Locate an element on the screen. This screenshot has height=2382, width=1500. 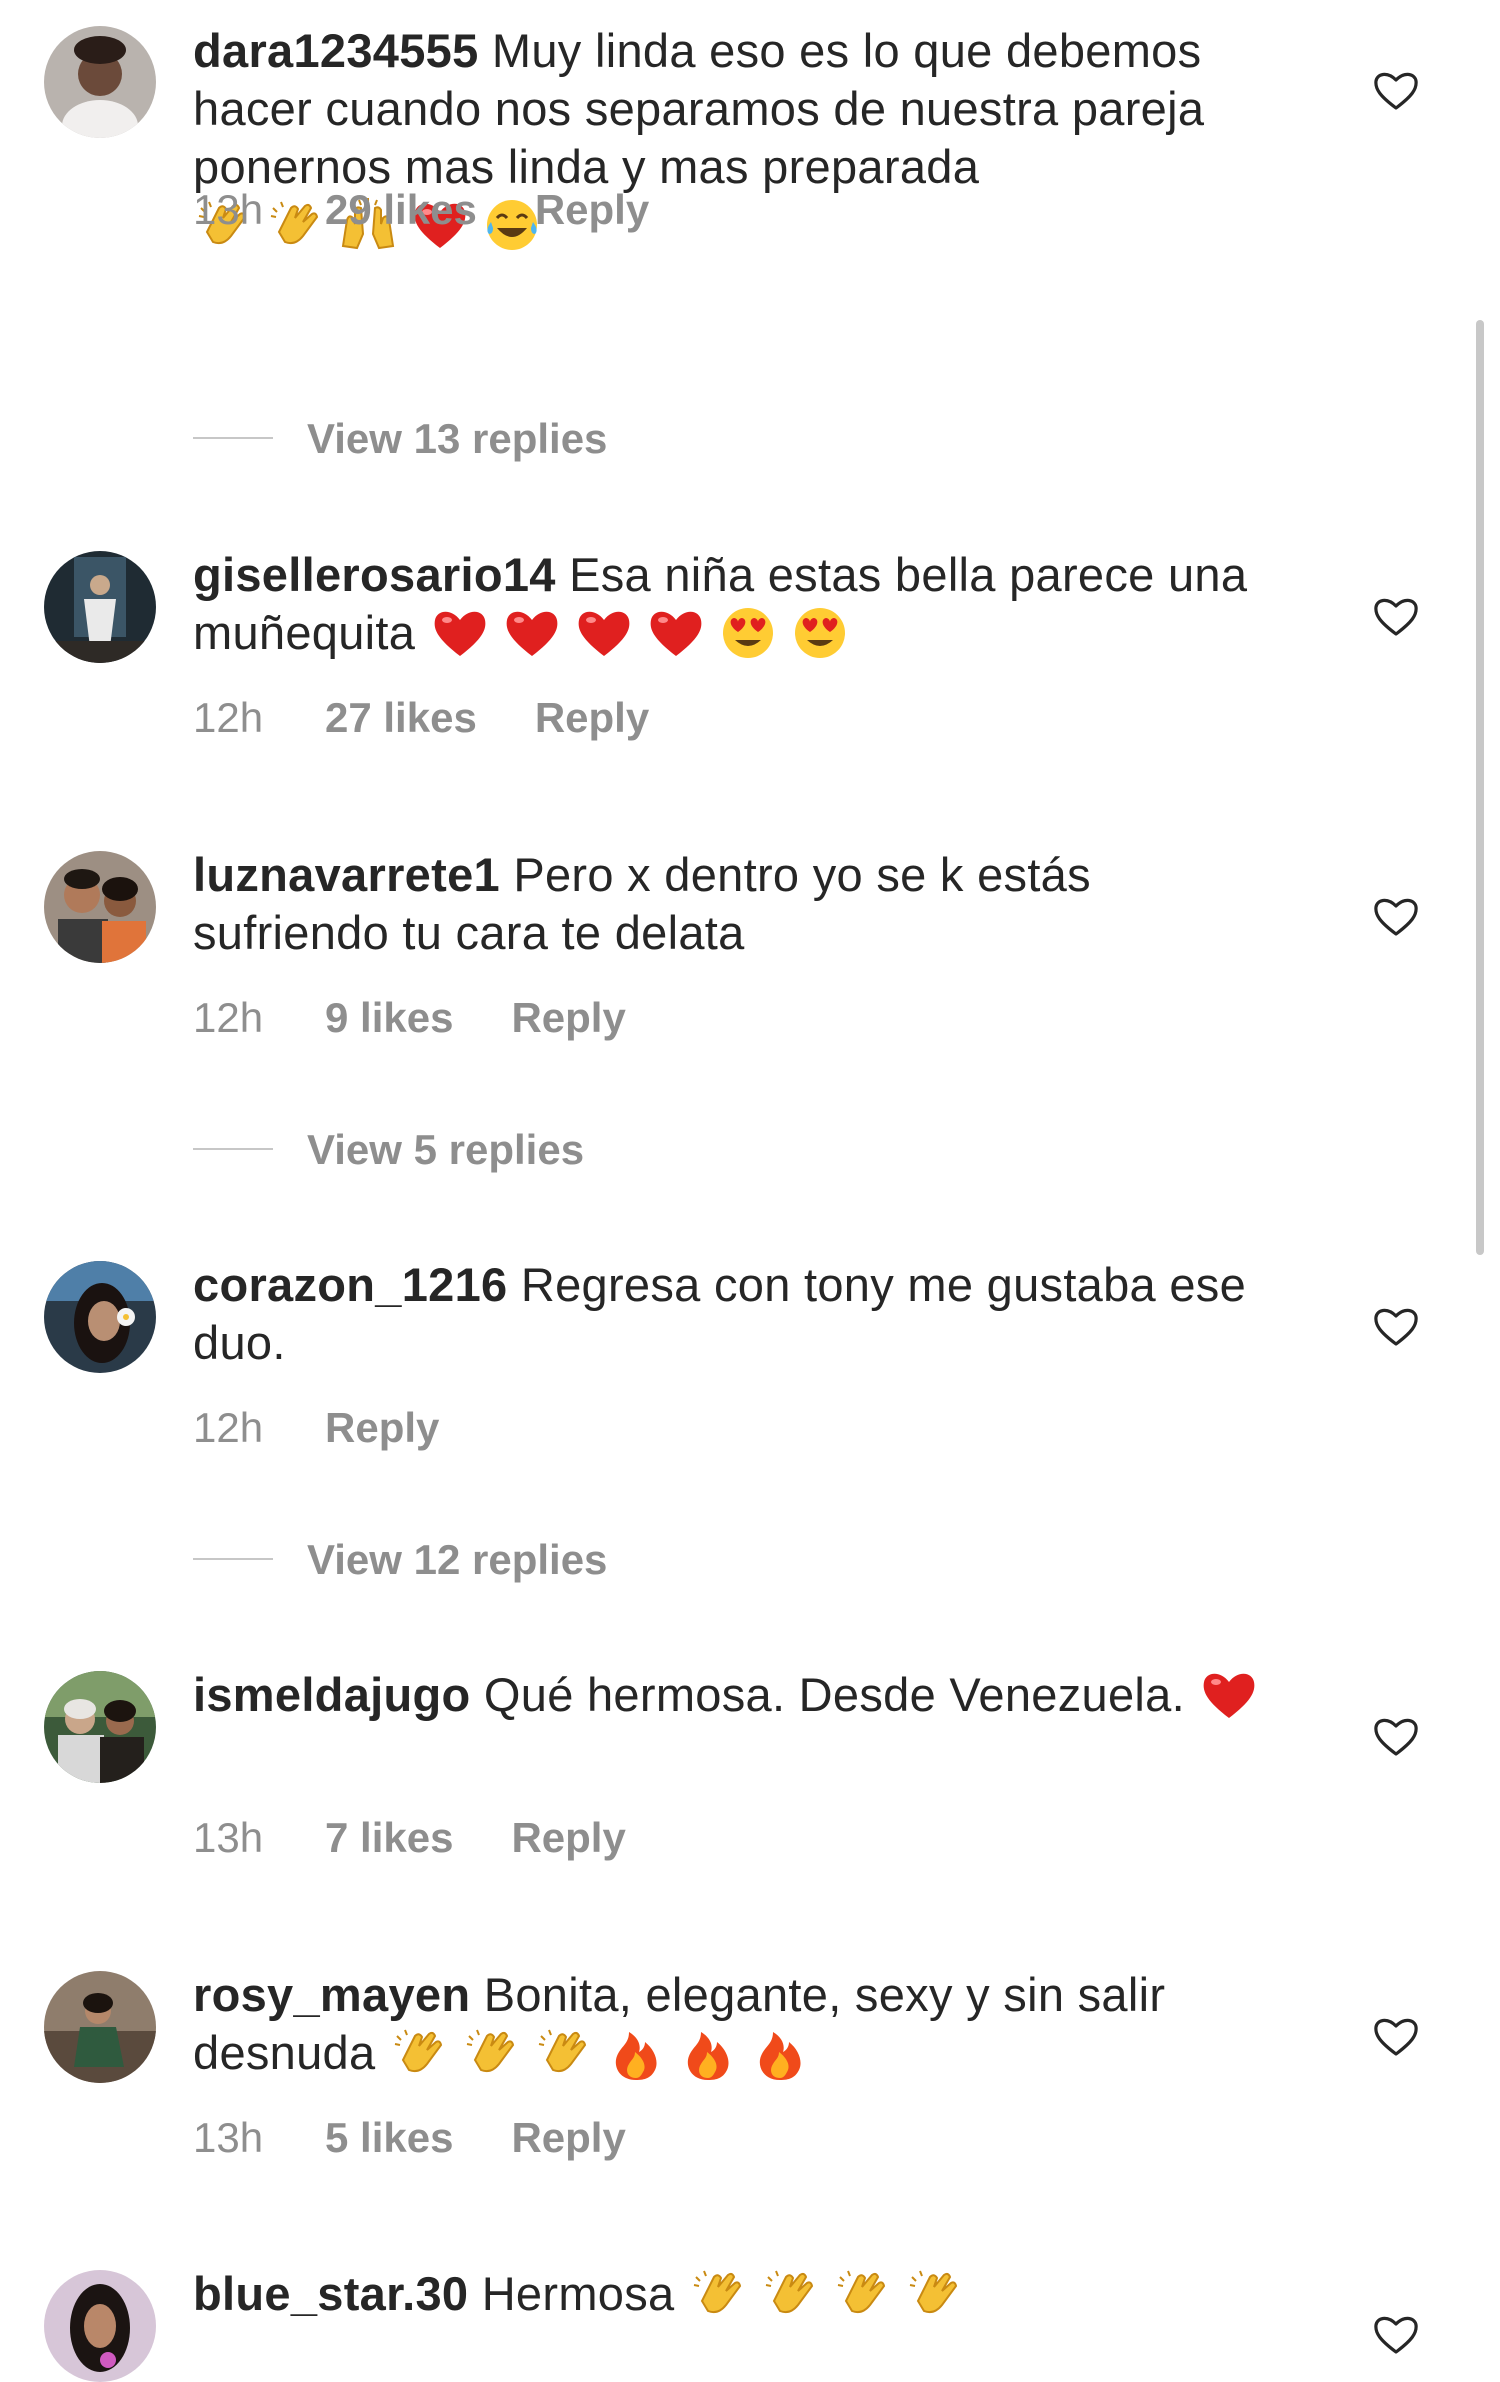
comment-meta: 13h 7 likes Reply is located at coordinates (409, 1838).